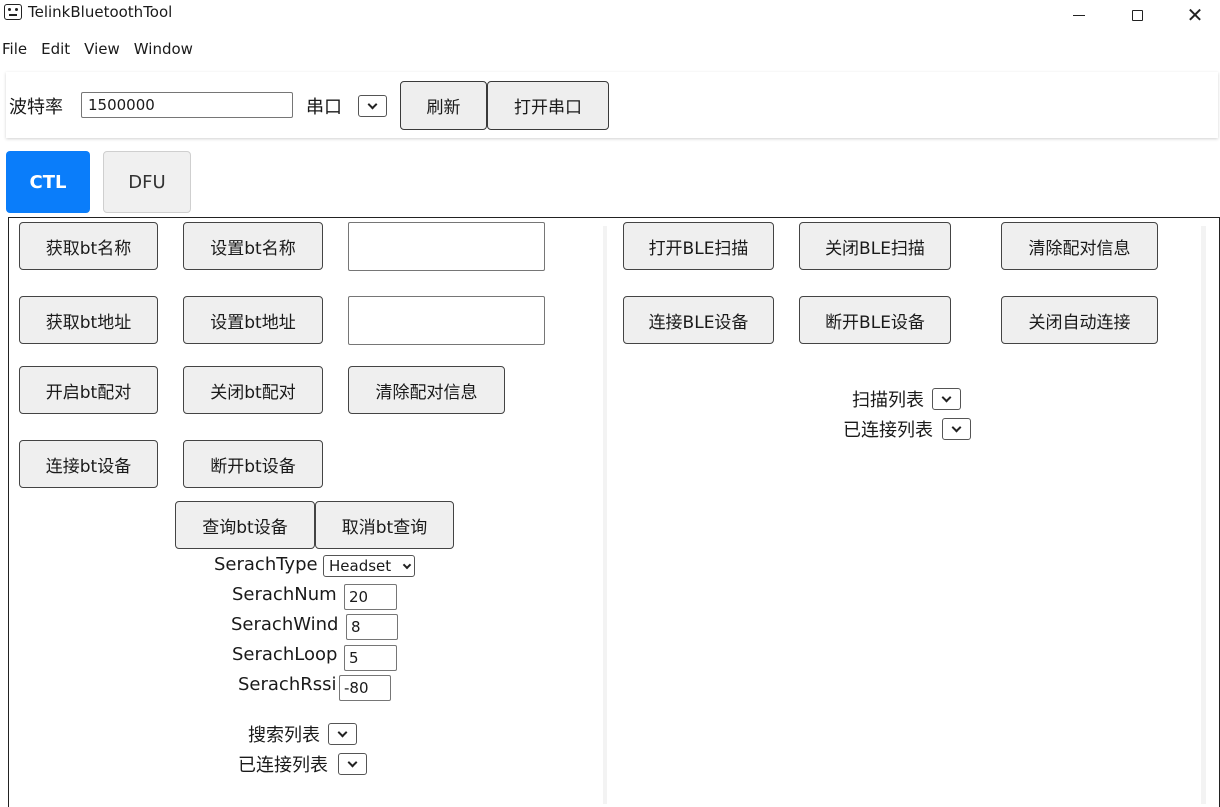  Describe the element at coordinates (163, 47) in the screenshot. I see `menu-window: Window` at that location.